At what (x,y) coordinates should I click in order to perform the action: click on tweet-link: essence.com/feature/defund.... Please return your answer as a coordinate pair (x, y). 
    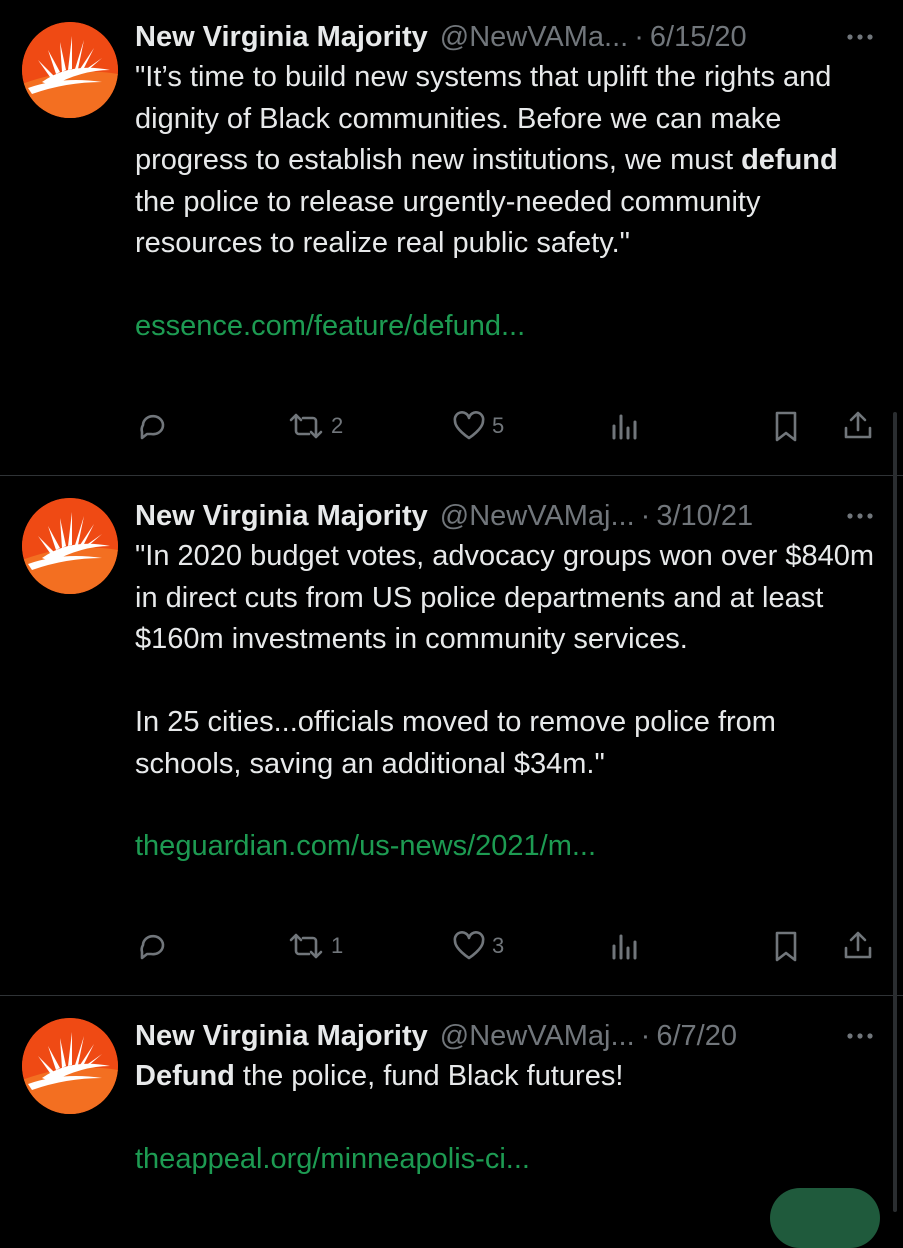
    Looking at the image, I should click on (507, 327).